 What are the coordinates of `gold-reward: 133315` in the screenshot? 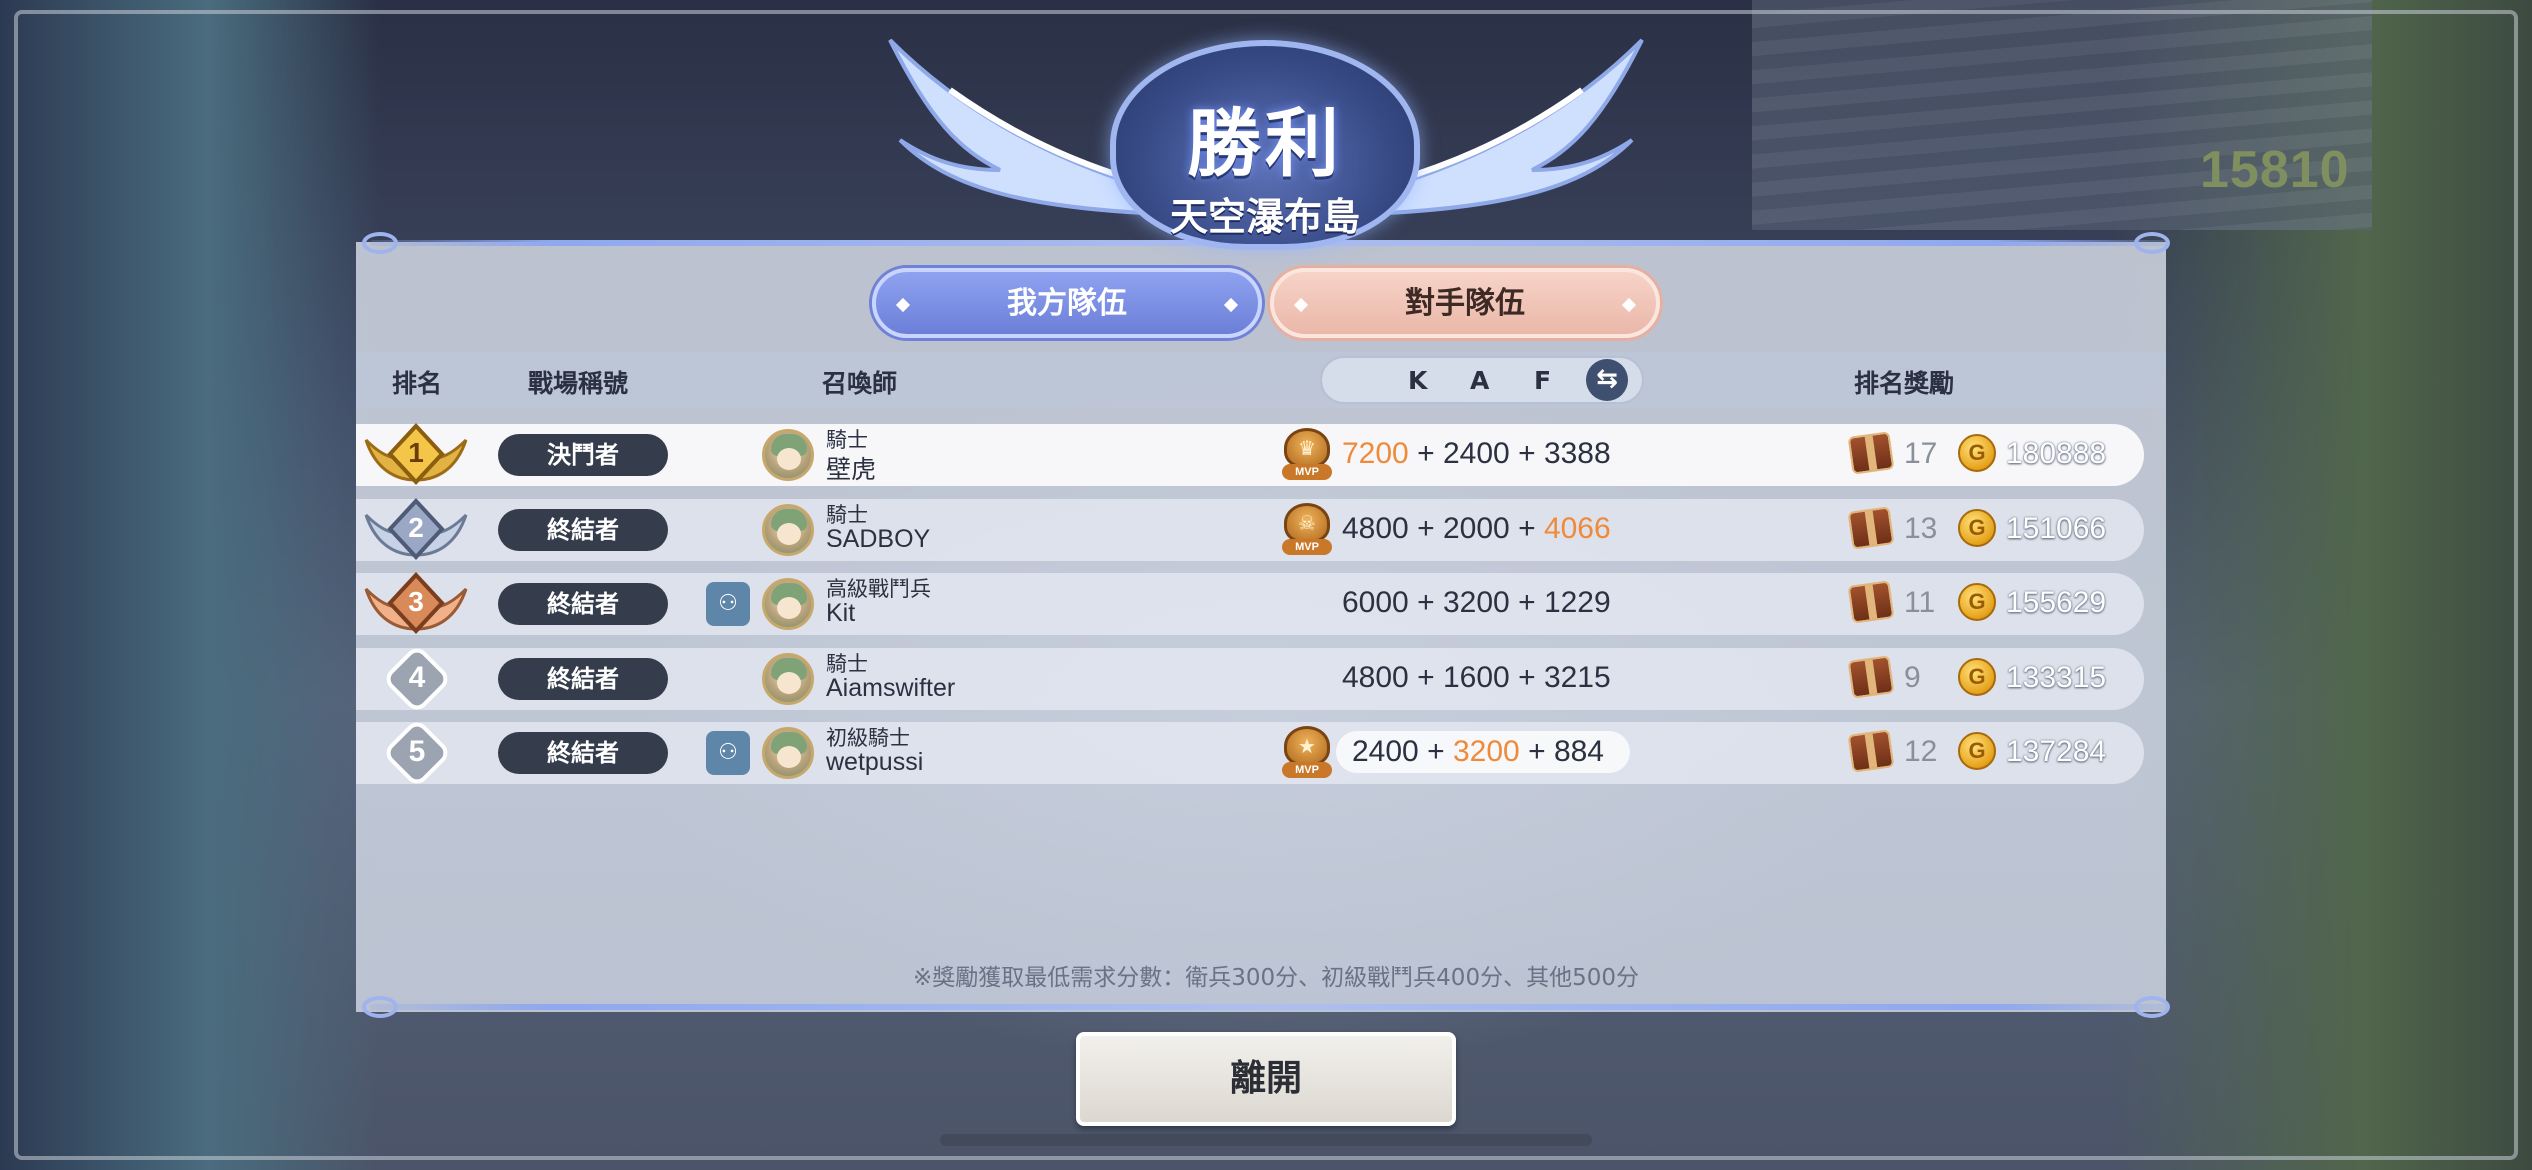 It's located at (2056, 677).